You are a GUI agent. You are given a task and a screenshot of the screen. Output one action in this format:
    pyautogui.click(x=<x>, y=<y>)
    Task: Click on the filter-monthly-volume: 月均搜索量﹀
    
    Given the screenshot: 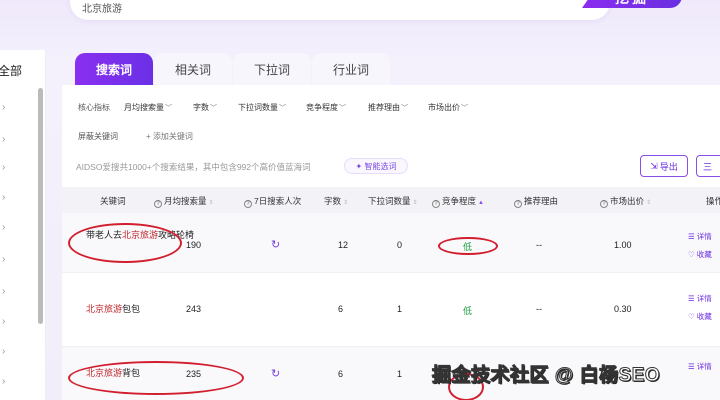 What is the action you would take?
    pyautogui.click(x=148, y=107)
    